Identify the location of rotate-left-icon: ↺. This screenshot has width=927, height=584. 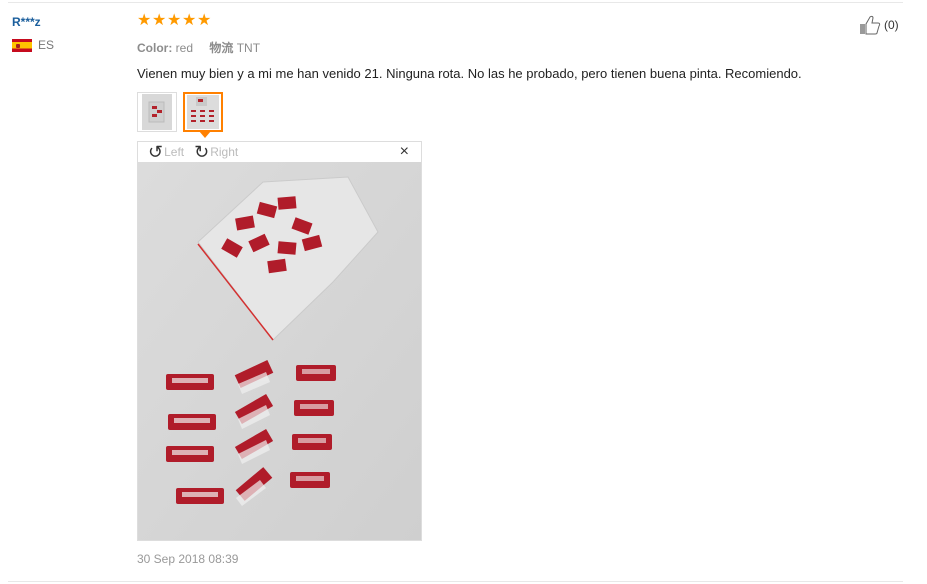
(156, 152).